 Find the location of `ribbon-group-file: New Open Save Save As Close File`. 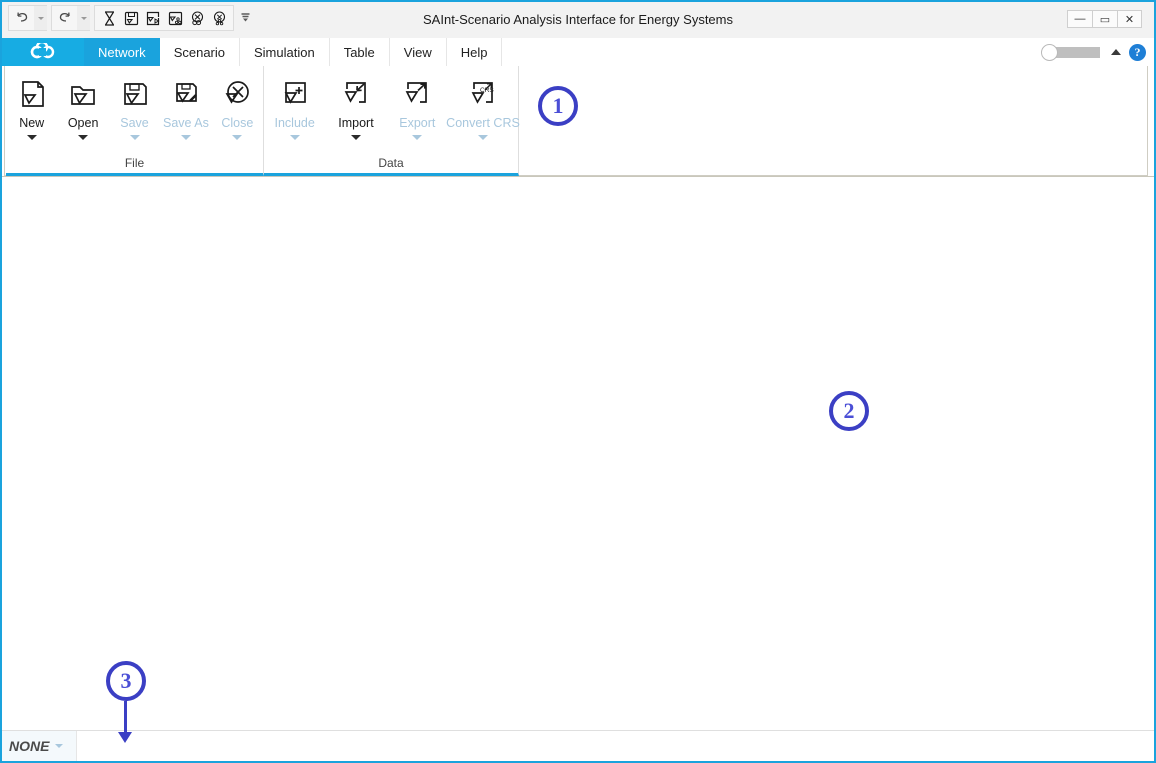

ribbon-group-file: New Open Save Save As Close File is located at coordinates (135, 121).